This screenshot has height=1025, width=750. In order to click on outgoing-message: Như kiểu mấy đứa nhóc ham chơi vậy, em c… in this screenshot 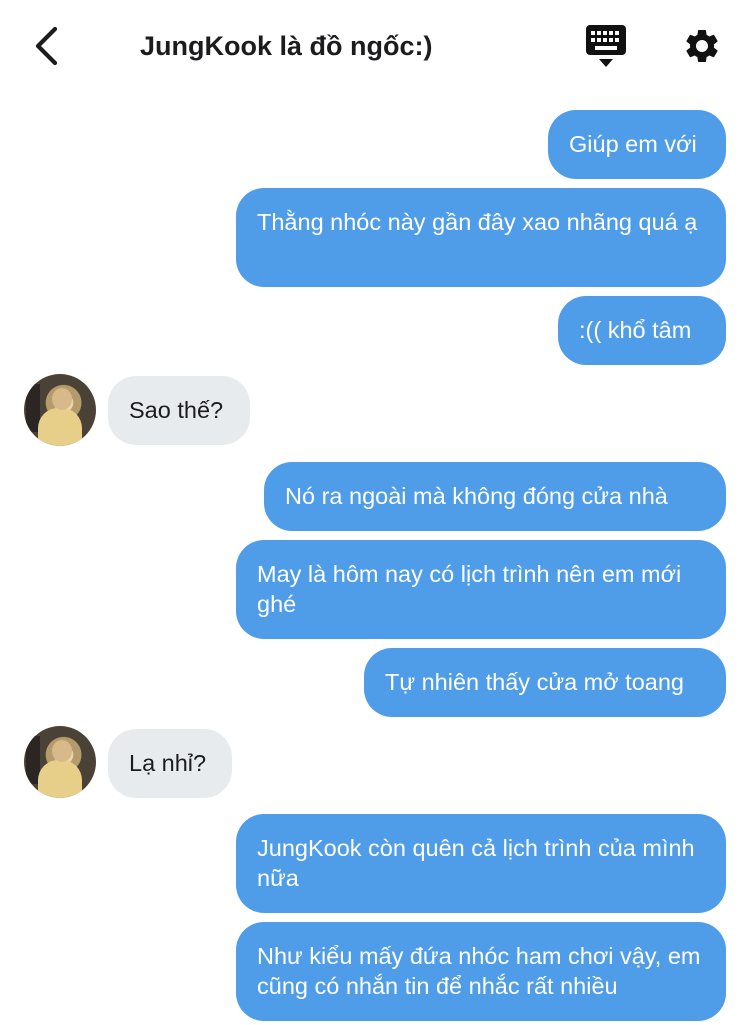, I will do `click(481, 971)`.